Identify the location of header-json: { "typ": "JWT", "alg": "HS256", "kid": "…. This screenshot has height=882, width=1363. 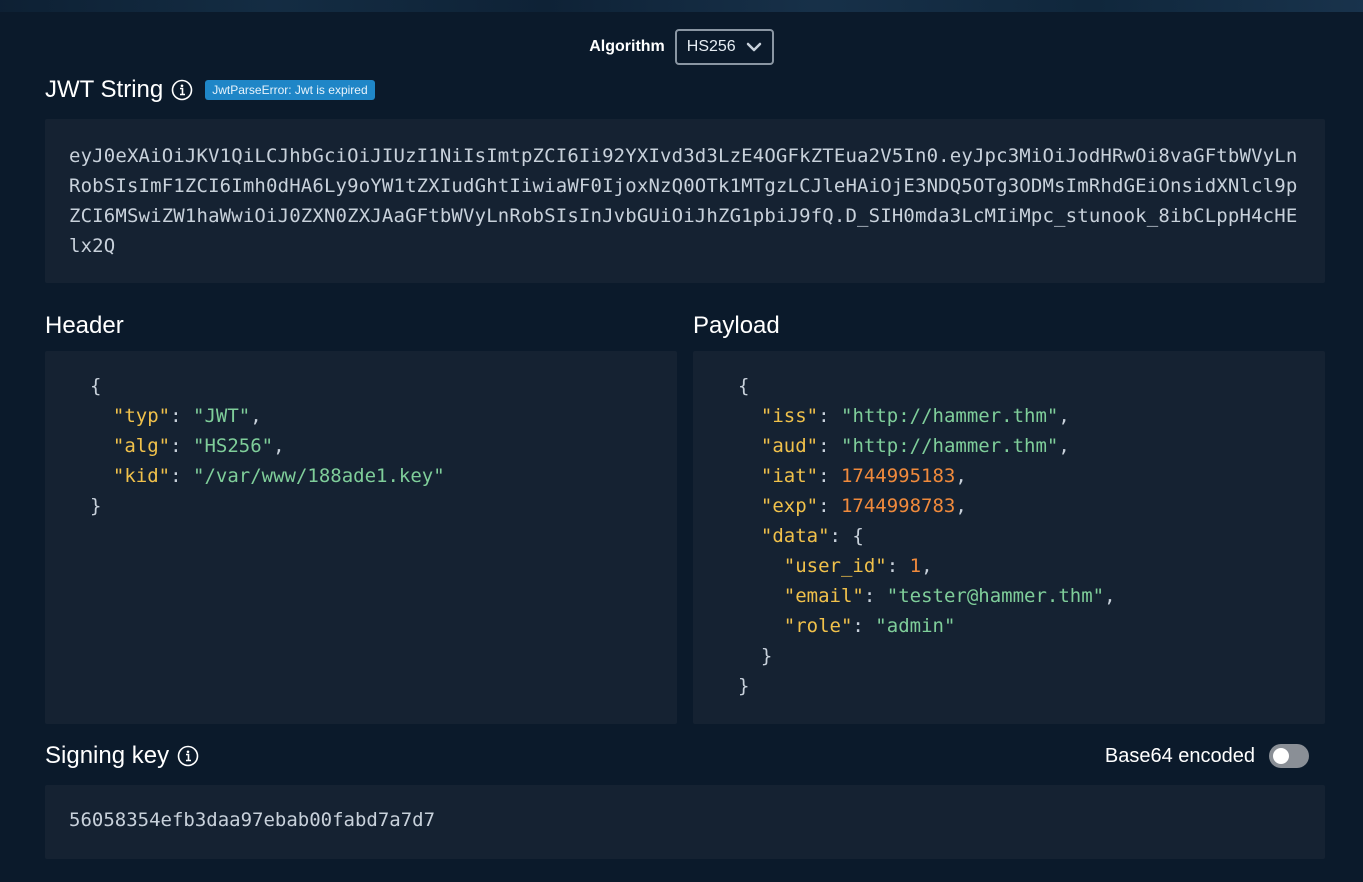
(361, 436).